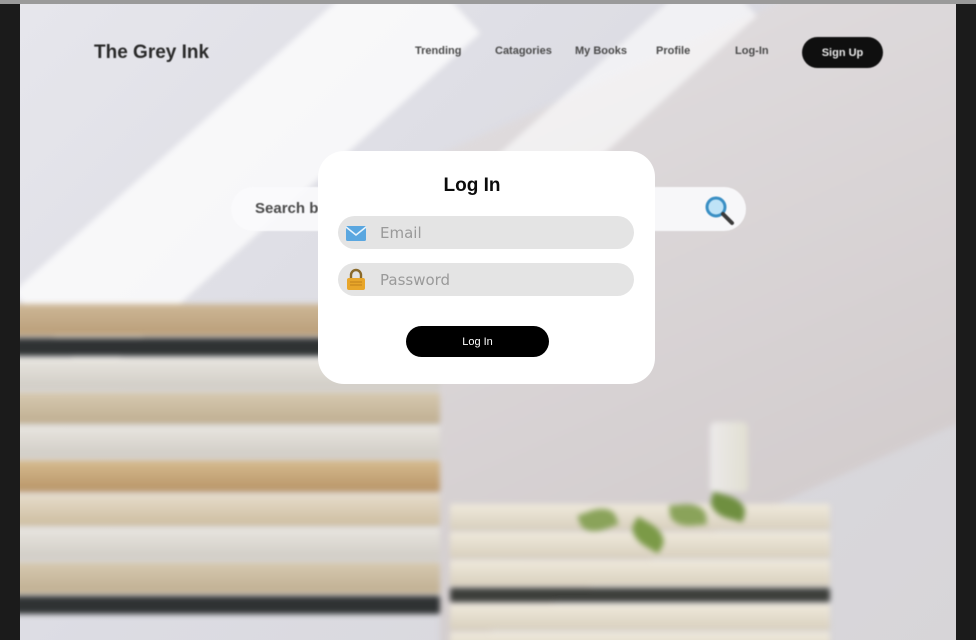 The width and height of the screenshot is (976, 640). I want to click on login-modal: Log In Log In, so click(486, 267).